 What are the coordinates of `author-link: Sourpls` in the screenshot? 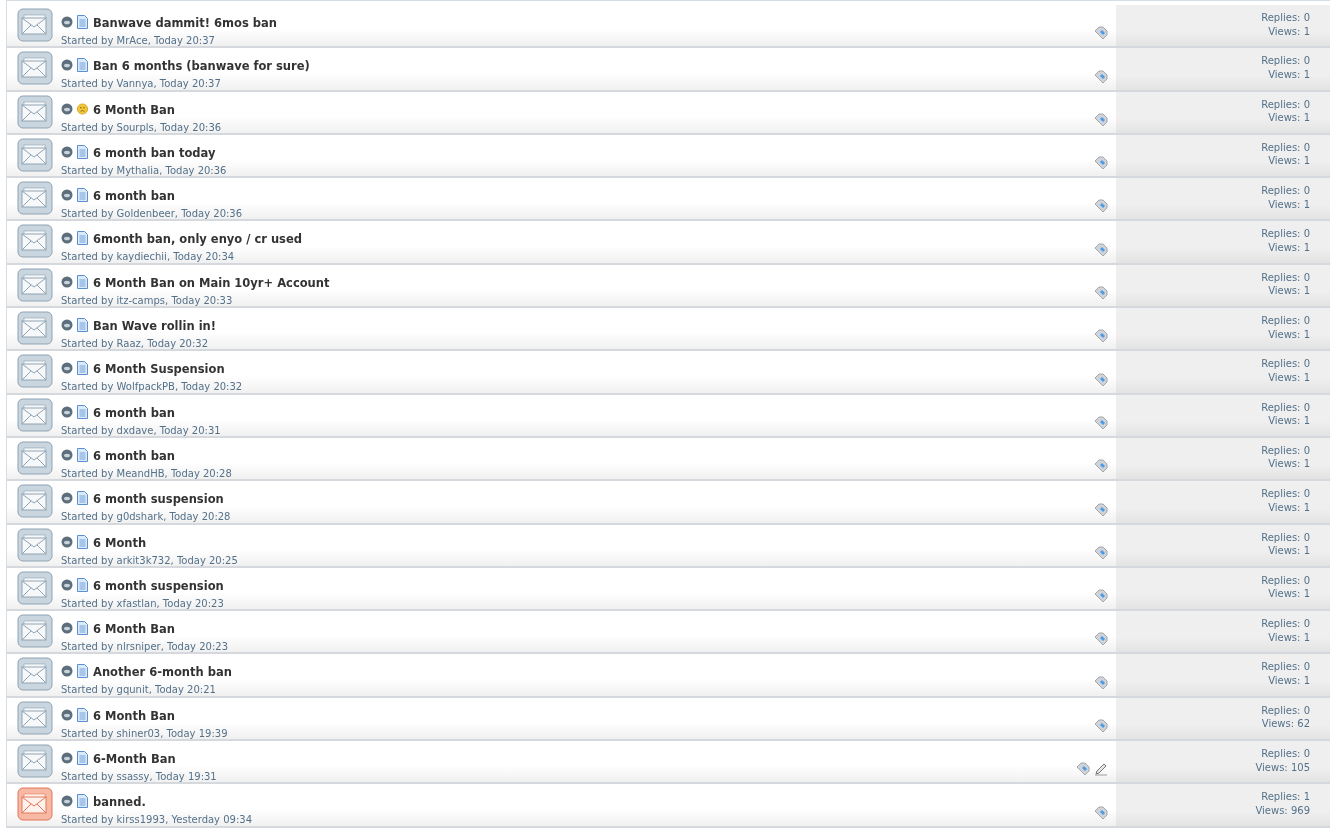 It's located at (135, 127).